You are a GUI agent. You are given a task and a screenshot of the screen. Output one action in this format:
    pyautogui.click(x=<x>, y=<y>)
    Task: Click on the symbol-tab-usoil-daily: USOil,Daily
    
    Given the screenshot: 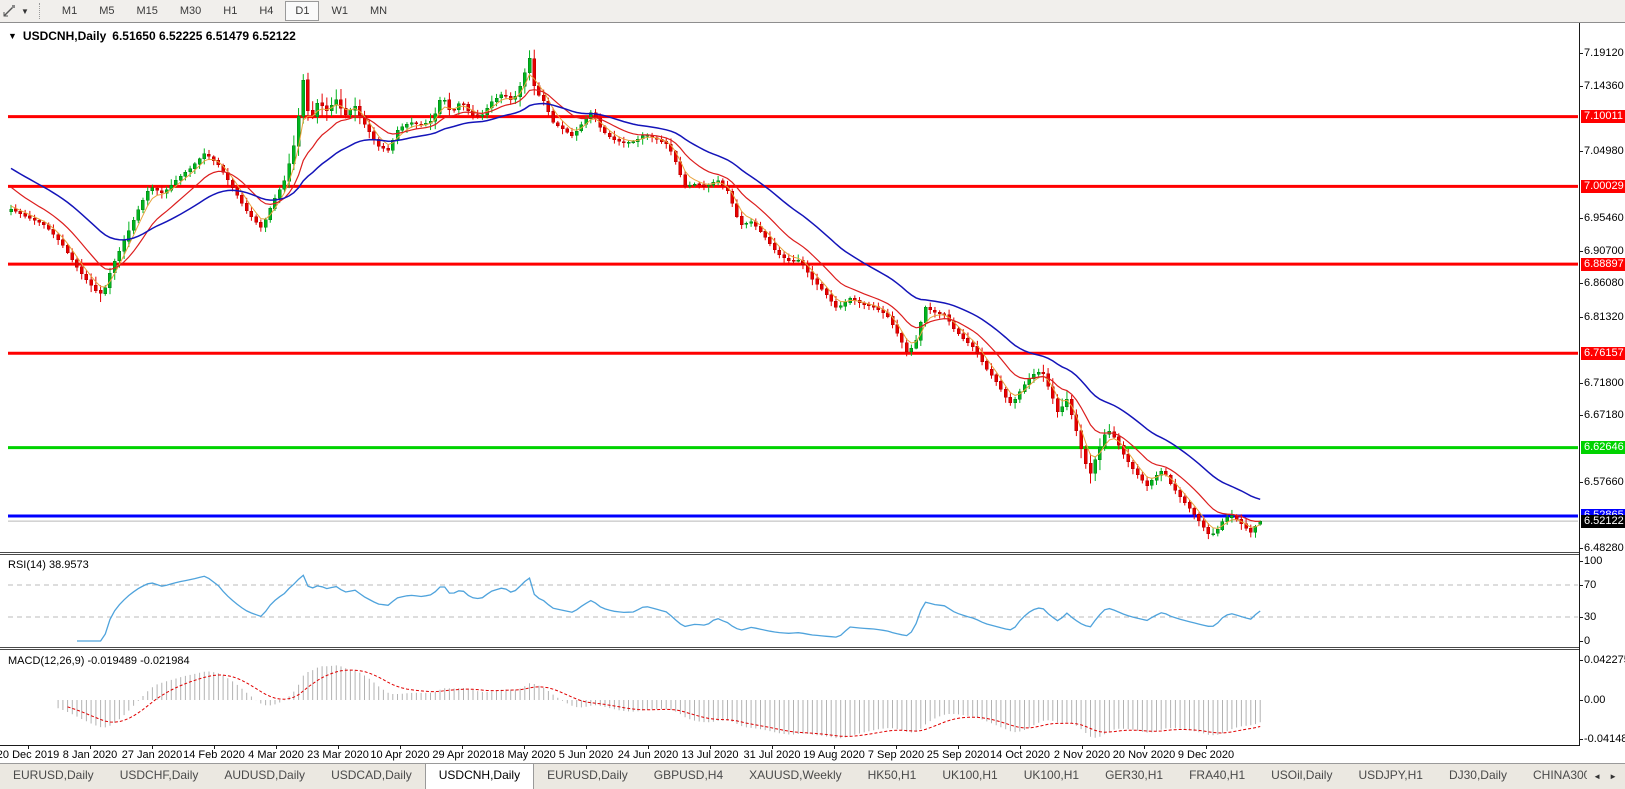 What is the action you would take?
    pyautogui.click(x=1301, y=776)
    